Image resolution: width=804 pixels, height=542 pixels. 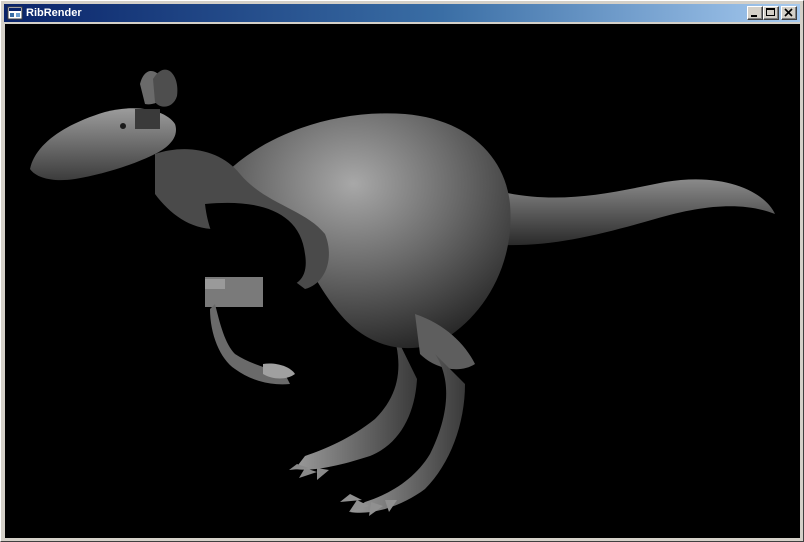 What do you see at coordinates (54, 13) in the screenshot?
I see `window-title: RibRender` at bounding box center [54, 13].